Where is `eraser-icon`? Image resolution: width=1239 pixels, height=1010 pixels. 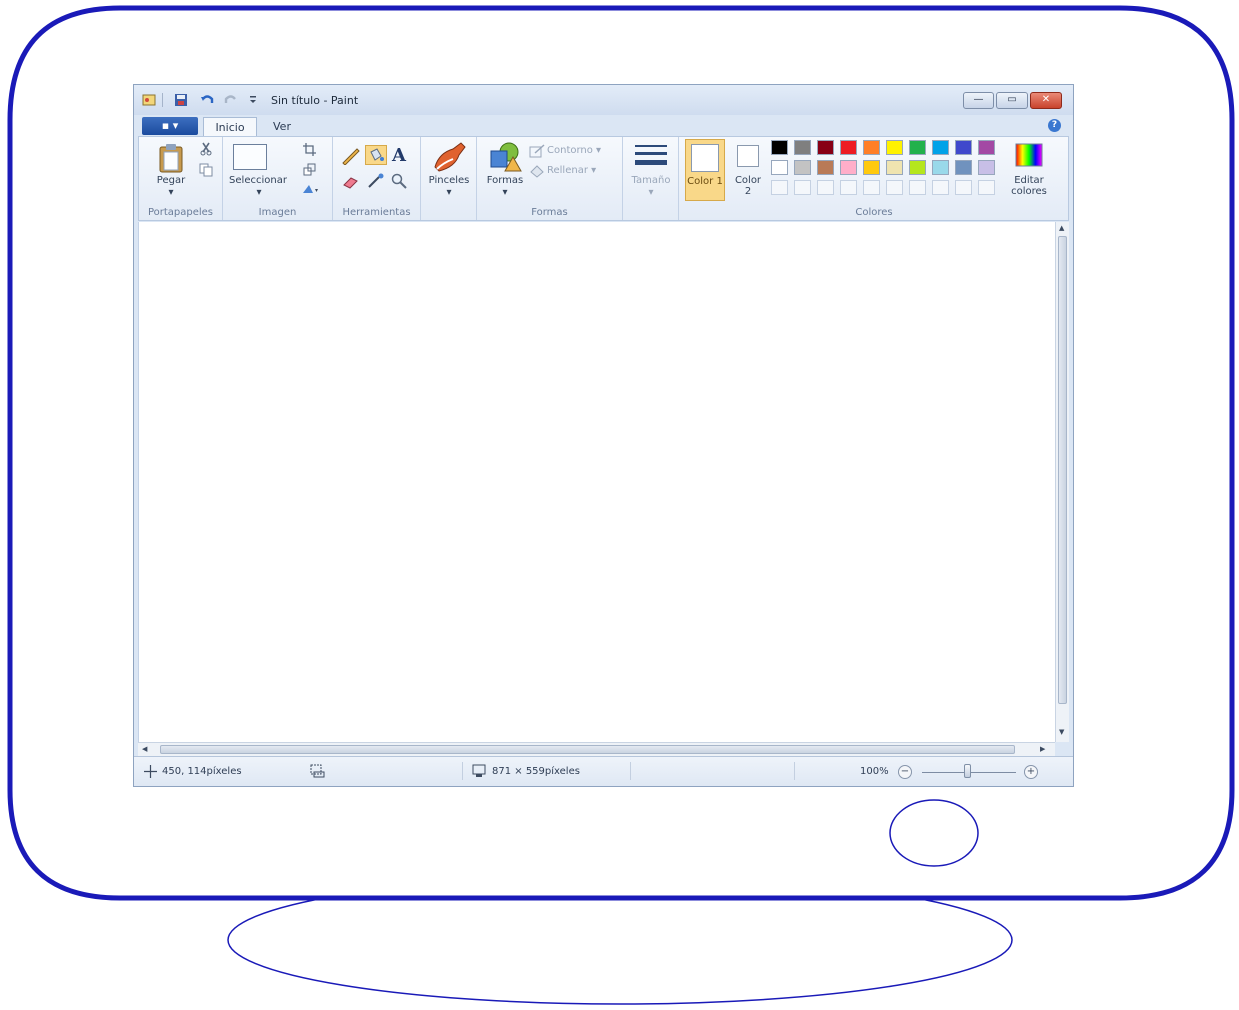
eraser-icon is located at coordinates (351, 182).